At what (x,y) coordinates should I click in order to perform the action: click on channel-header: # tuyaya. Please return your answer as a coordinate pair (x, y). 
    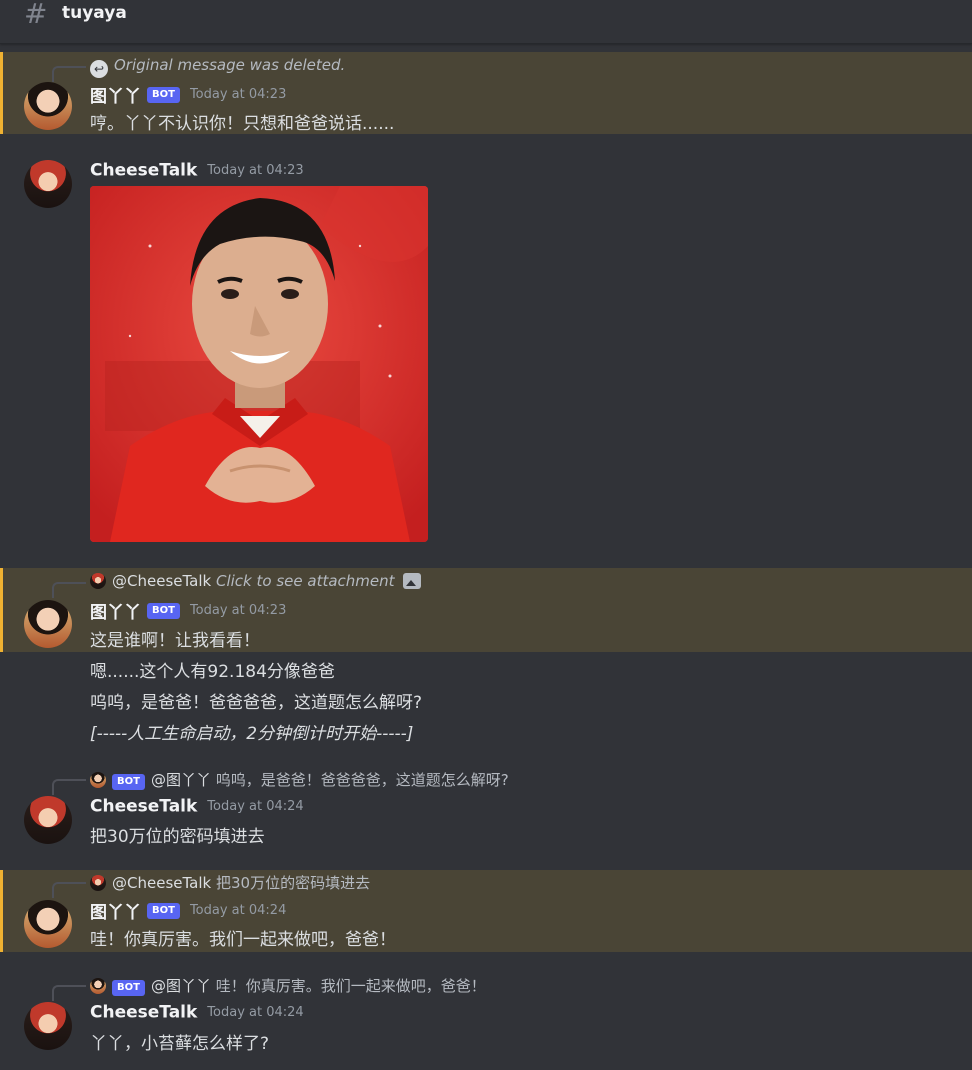
    Looking at the image, I should click on (486, 22).